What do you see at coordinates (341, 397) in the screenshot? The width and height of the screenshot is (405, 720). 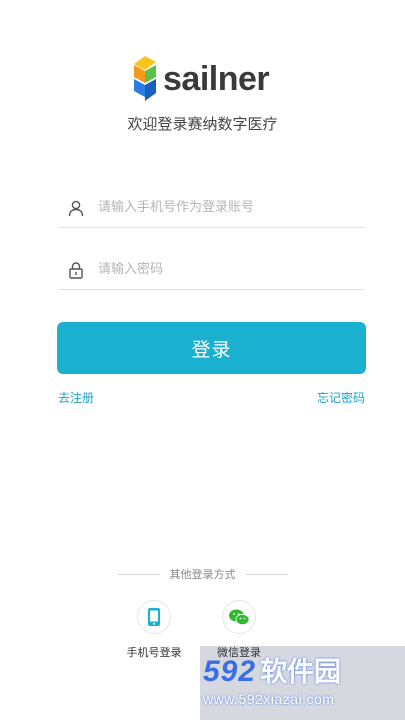 I see `forgot-password-link: 忘记密码` at bounding box center [341, 397].